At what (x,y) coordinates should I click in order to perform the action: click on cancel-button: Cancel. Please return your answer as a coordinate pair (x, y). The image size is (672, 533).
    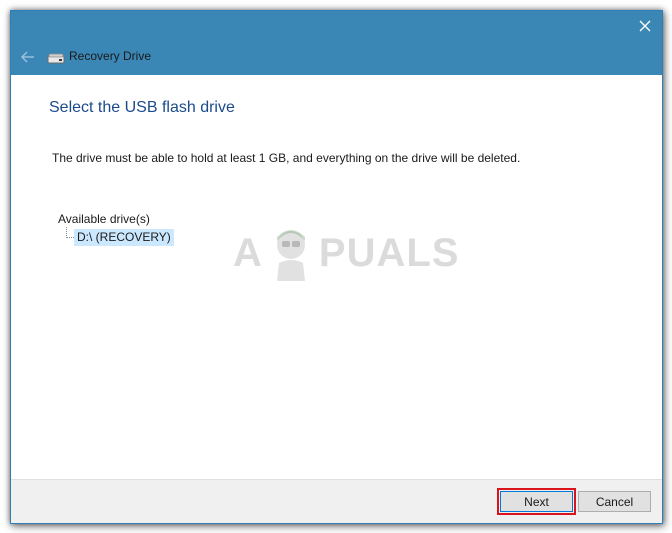
    Looking at the image, I should click on (614, 501).